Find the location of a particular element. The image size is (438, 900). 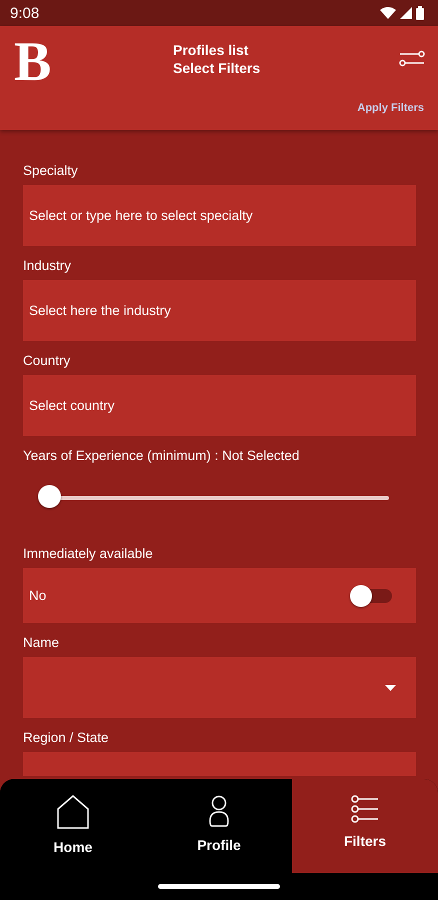

field-placeholder: Select or type here to select specialty is located at coordinates (141, 215).